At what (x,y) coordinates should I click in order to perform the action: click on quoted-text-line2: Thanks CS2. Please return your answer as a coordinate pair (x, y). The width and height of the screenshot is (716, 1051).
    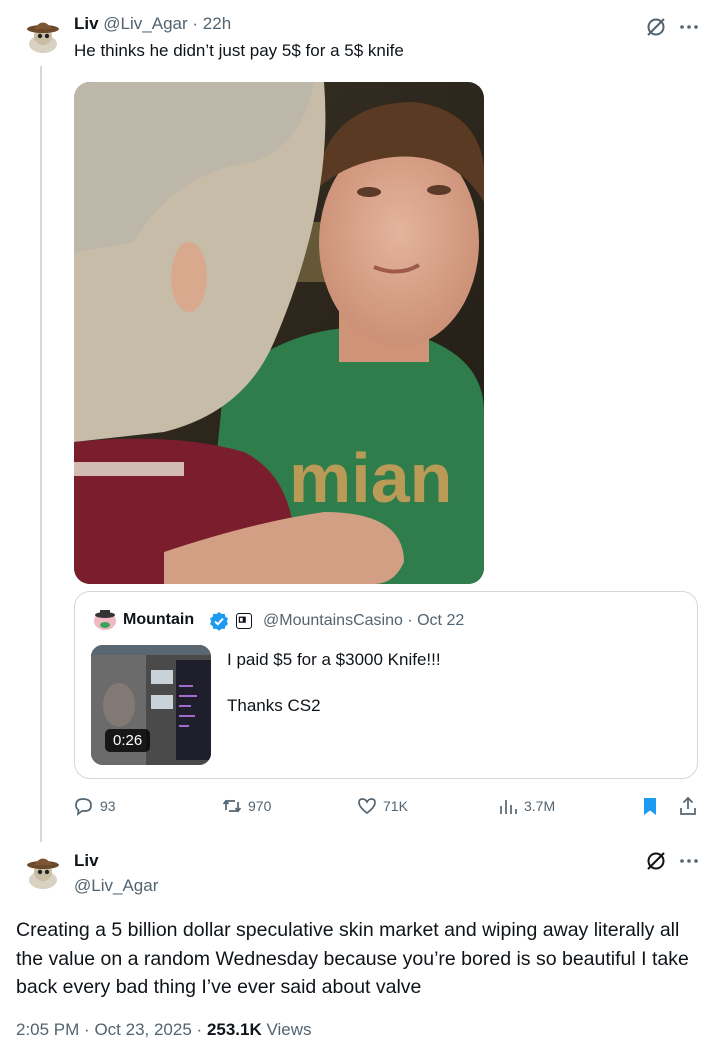
    Looking at the image, I should click on (274, 705).